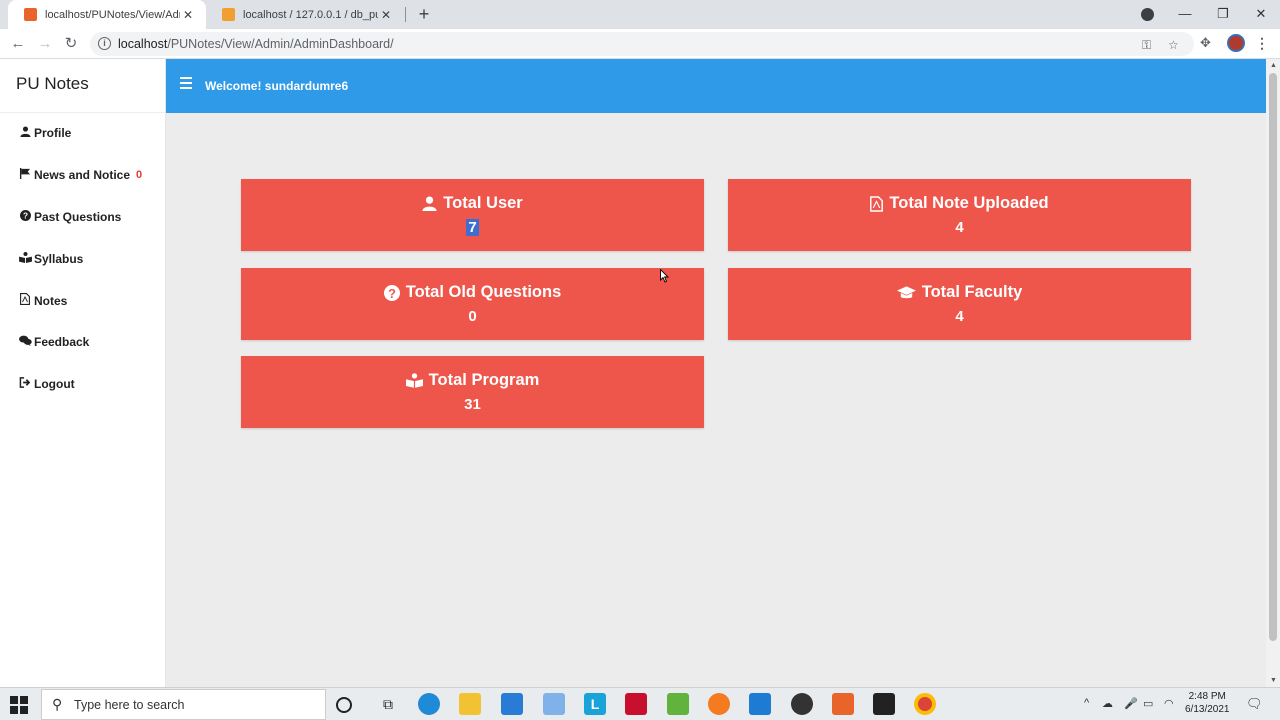 Image resolution: width=1280 pixels, height=720 pixels. I want to click on sidebar-item-past-questions: ? Past Questions, so click(69, 217).